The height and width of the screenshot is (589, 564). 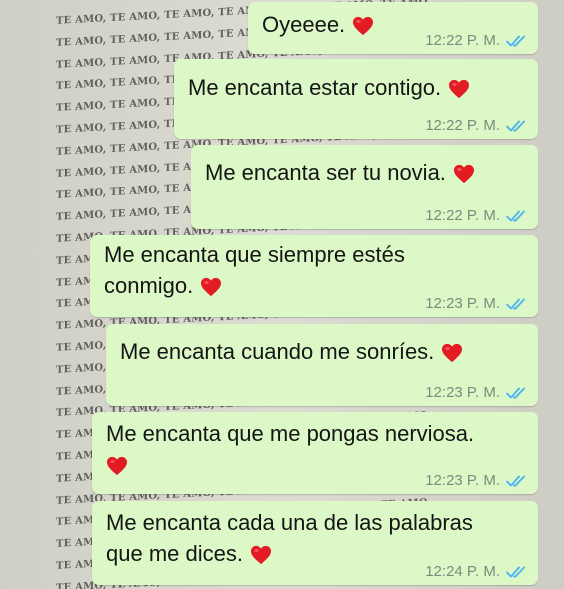 What do you see at coordinates (315, 87) in the screenshot?
I see `message-text: Me encanta estar contigo.` at bounding box center [315, 87].